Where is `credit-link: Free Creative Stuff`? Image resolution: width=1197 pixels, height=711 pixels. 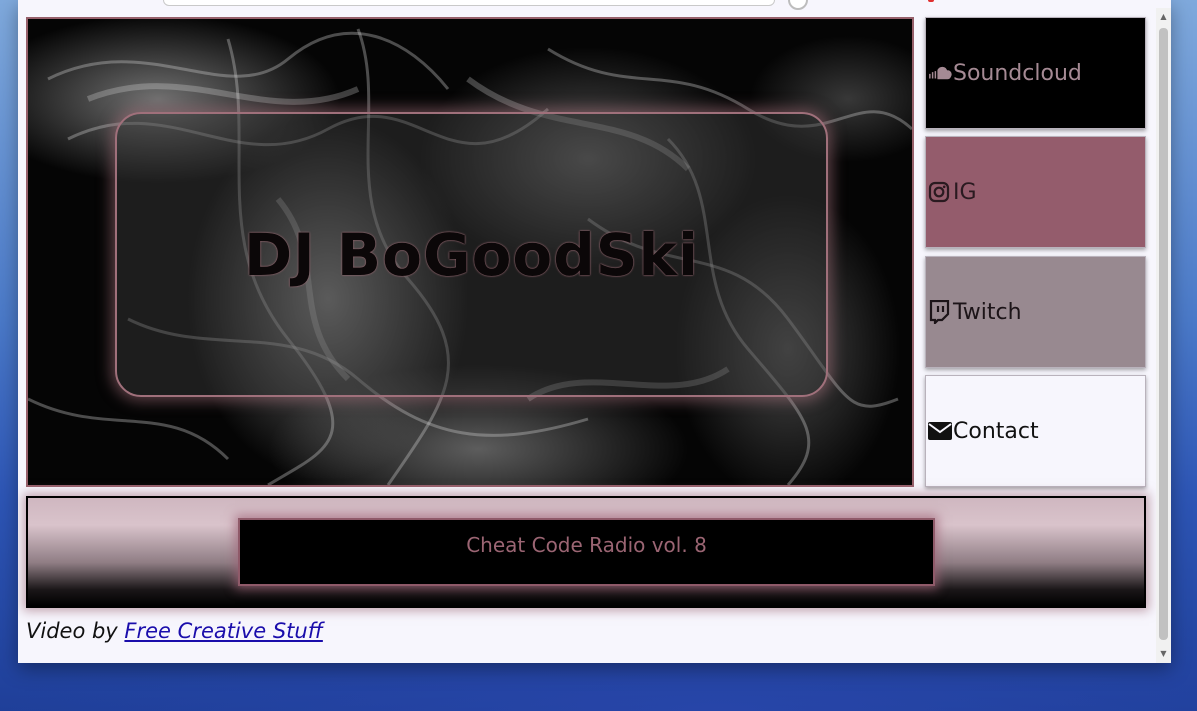
credit-link: Free Creative Stuff is located at coordinates (223, 631).